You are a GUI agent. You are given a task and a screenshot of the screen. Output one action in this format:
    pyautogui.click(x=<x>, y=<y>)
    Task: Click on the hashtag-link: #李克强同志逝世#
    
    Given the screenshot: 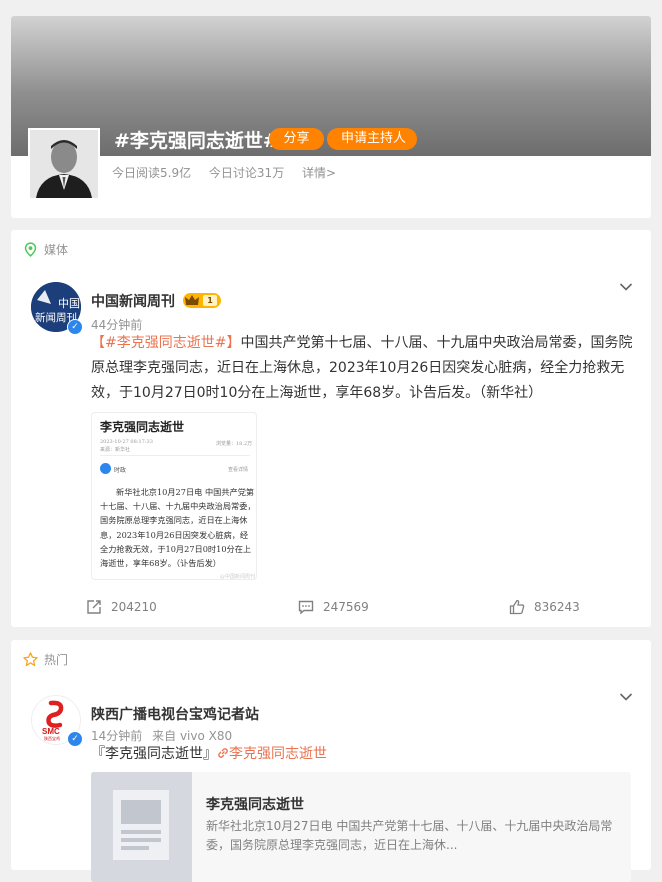 What is the action you would take?
    pyautogui.click(x=165, y=343)
    